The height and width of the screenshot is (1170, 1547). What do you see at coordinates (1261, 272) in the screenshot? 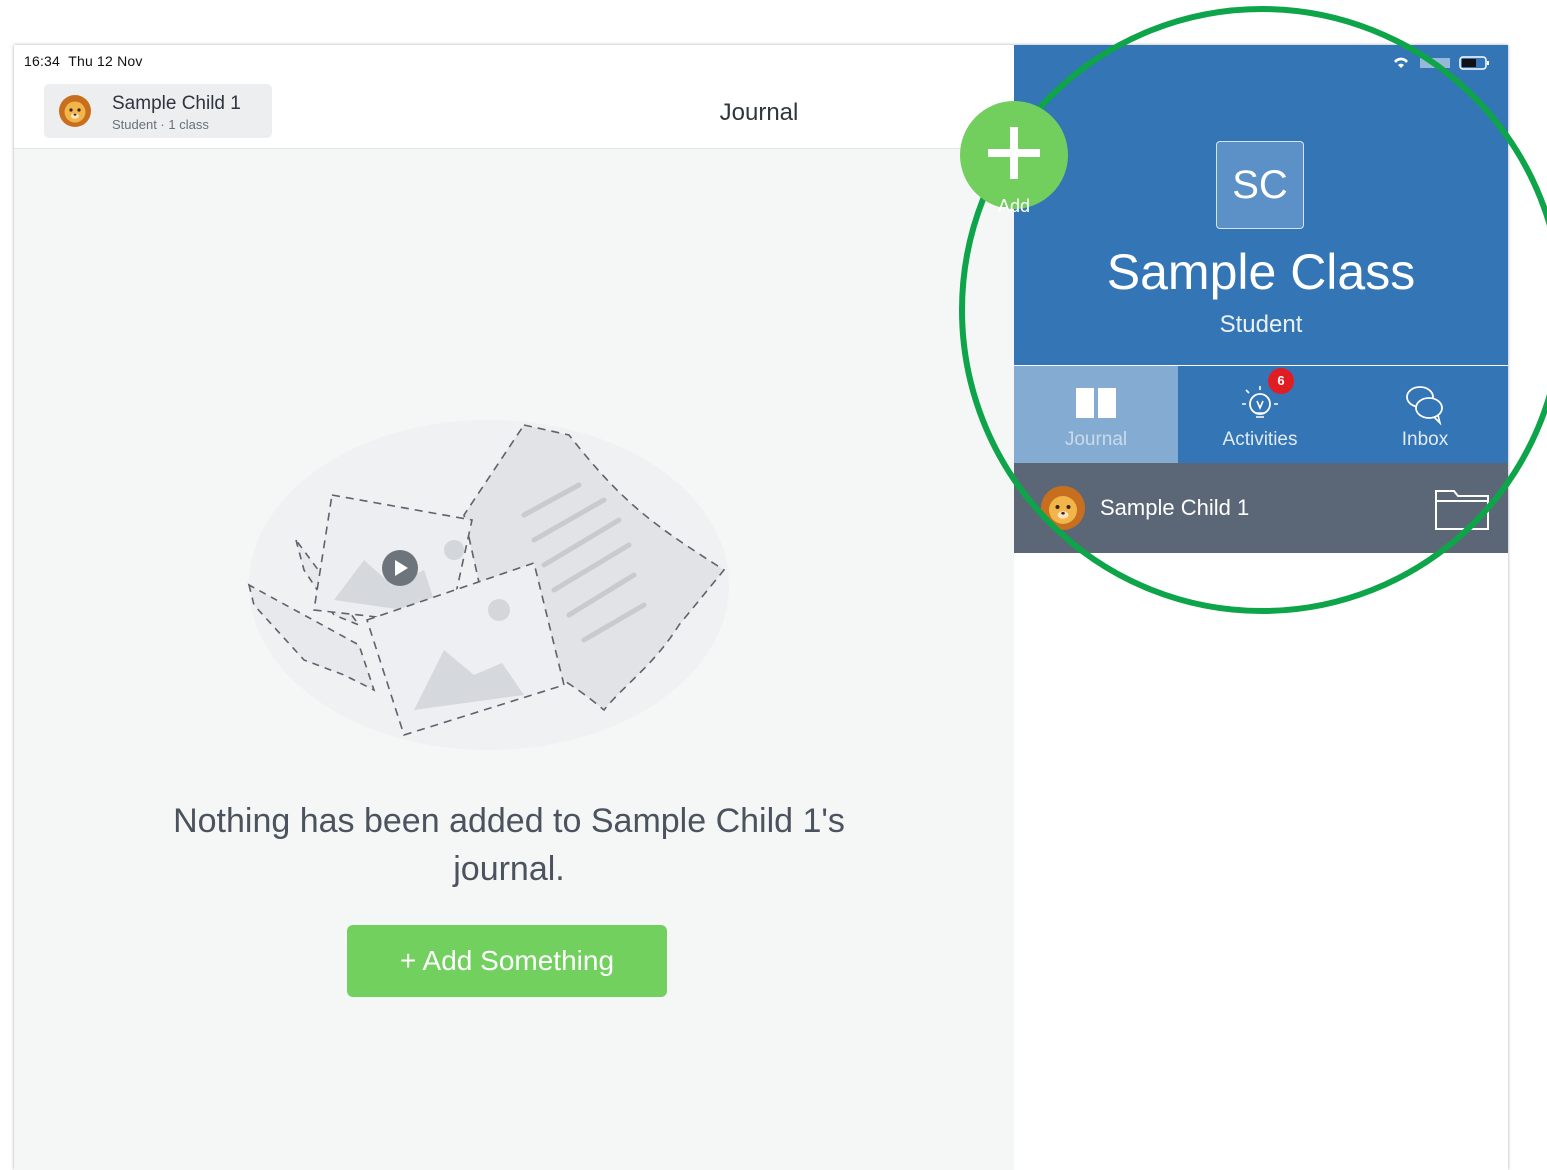
I see `class-name: Sample Class` at bounding box center [1261, 272].